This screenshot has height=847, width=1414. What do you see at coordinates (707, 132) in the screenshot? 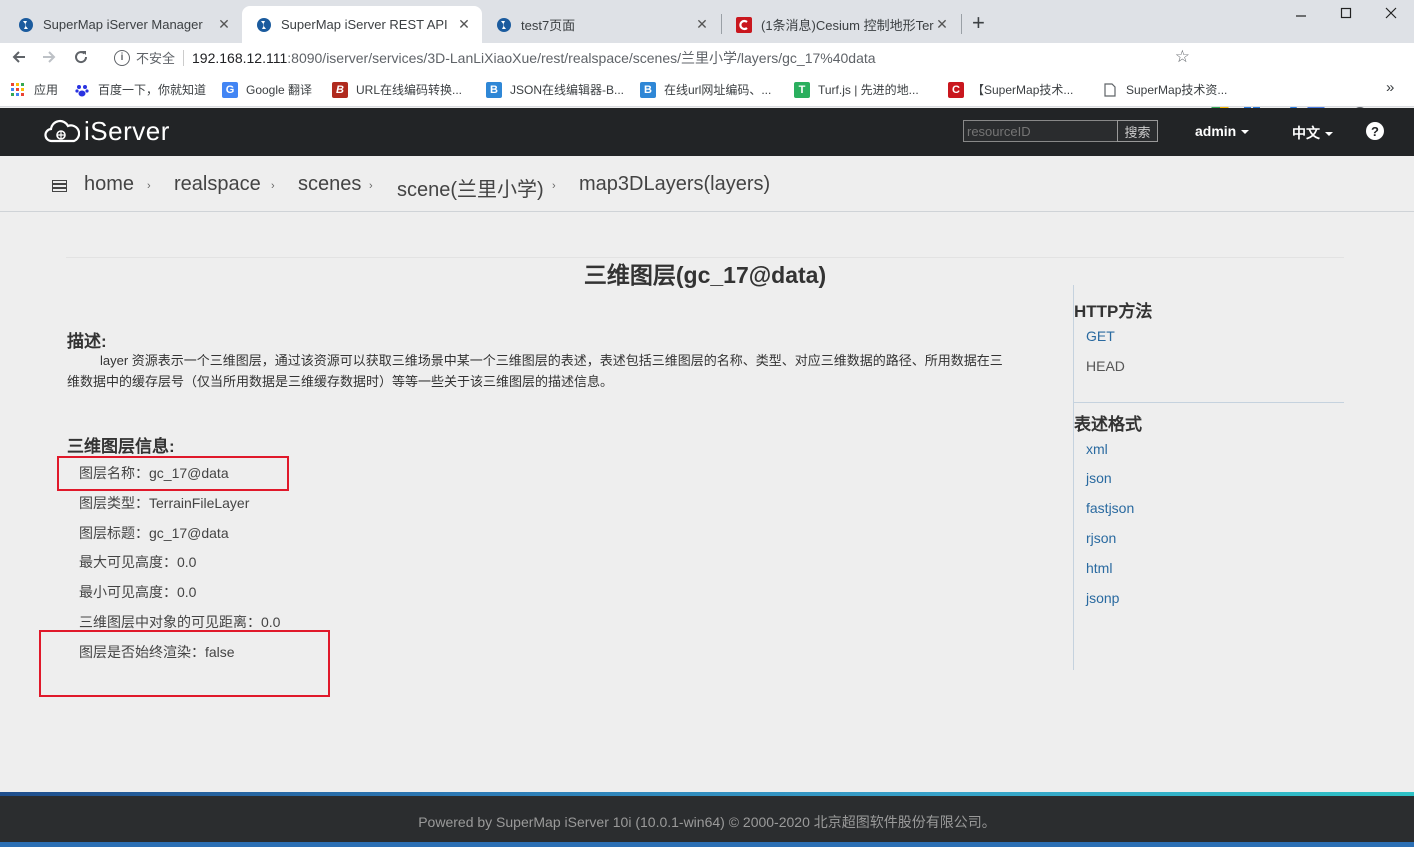
I see `app-header: iServer 搜索 admin 中文` at bounding box center [707, 132].